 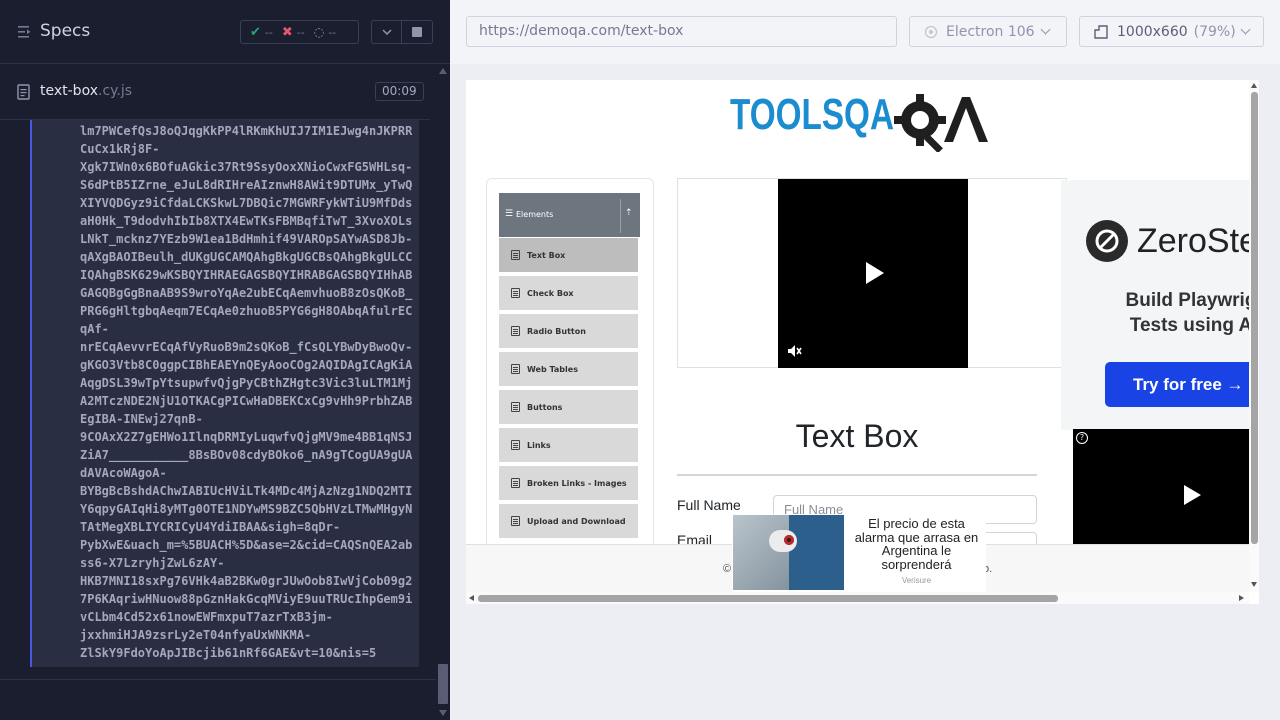 I want to click on passed-count: ✔ --, so click(x=261, y=32).